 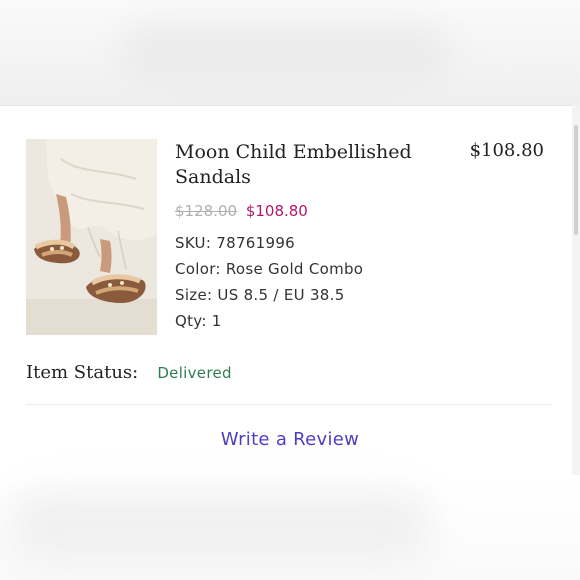 I want to click on price-group: $128.00 $108.80, so click(x=241, y=211).